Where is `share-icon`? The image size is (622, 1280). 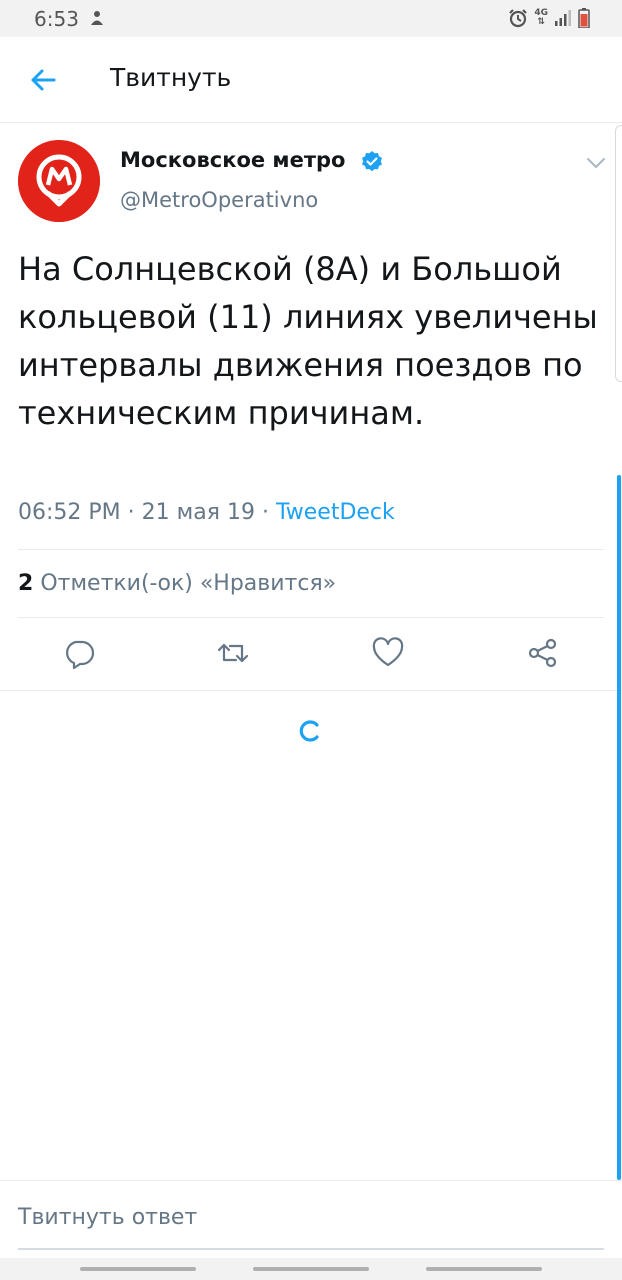 share-icon is located at coordinates (543, 653).